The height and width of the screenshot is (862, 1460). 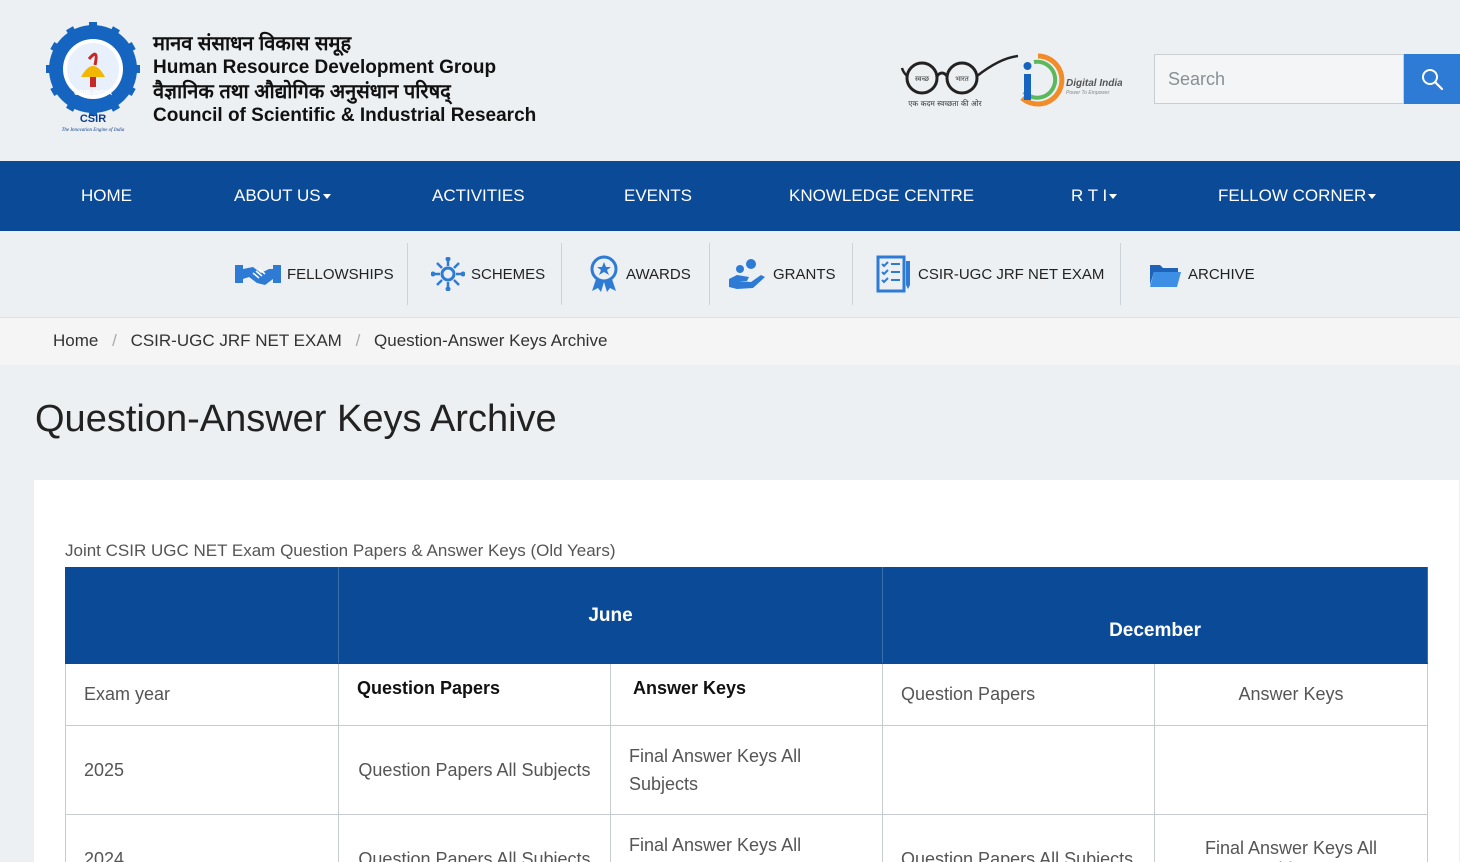 What do you see at coordinates (75, 340) in the screenshot?
I see `breadcrumb-home: Home` at bounding box center [75, 340].